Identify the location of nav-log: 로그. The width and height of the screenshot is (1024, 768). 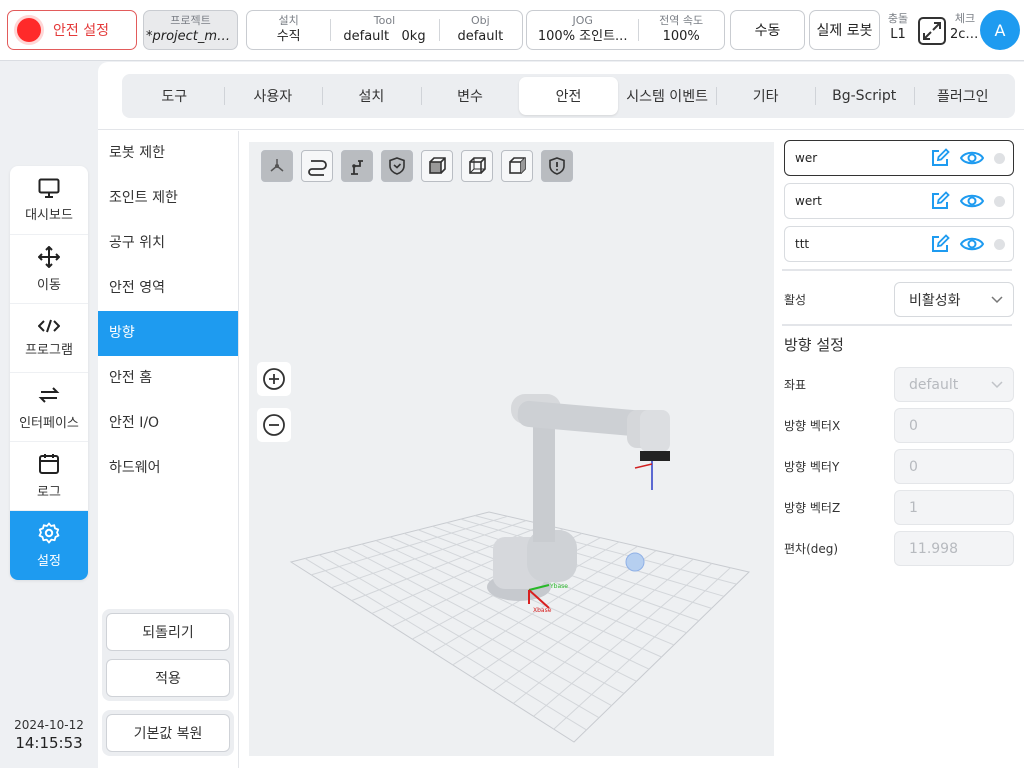
(49, 476).